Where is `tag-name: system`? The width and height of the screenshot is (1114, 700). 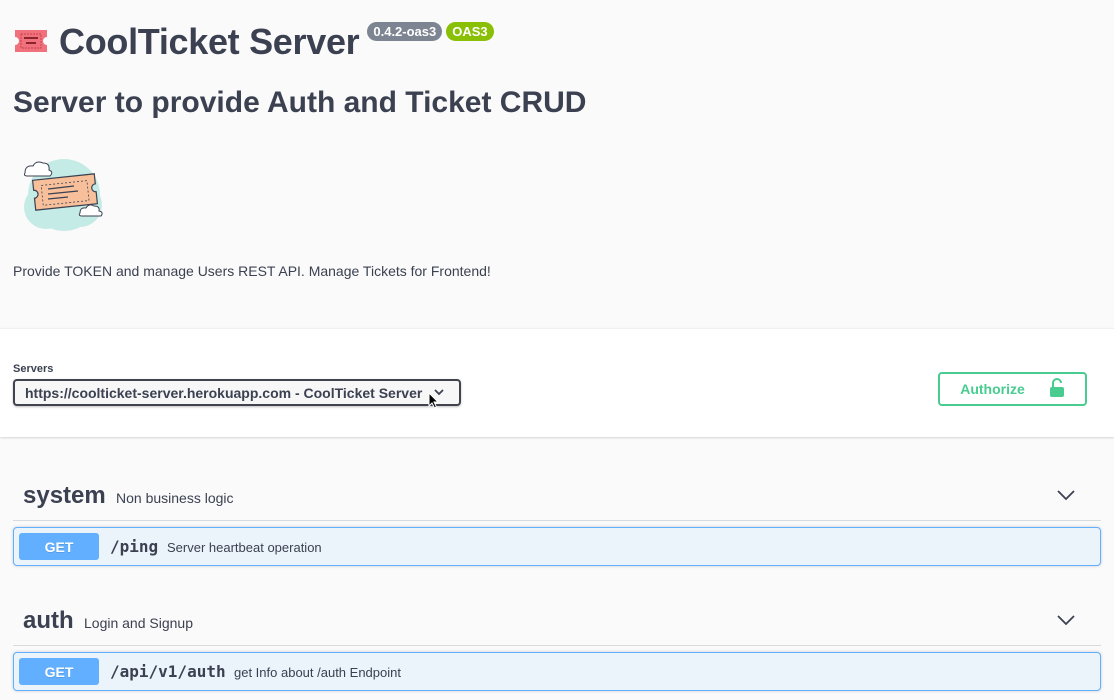 tag-name: system is located at coordinates (64, 495).